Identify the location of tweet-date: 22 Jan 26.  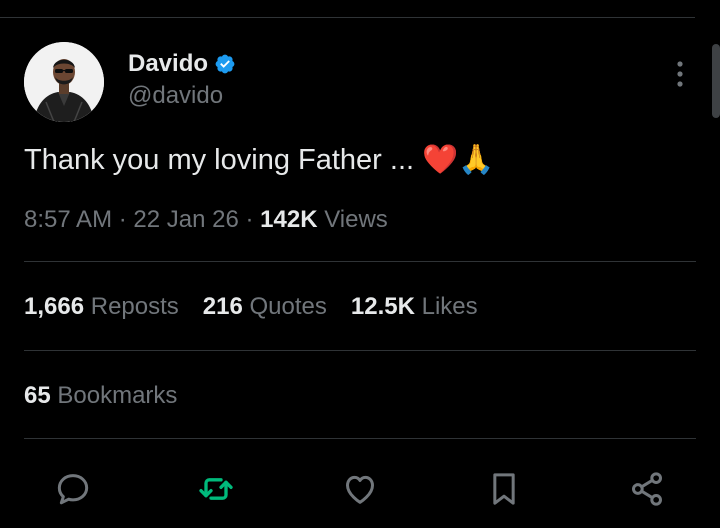
(185, 219).